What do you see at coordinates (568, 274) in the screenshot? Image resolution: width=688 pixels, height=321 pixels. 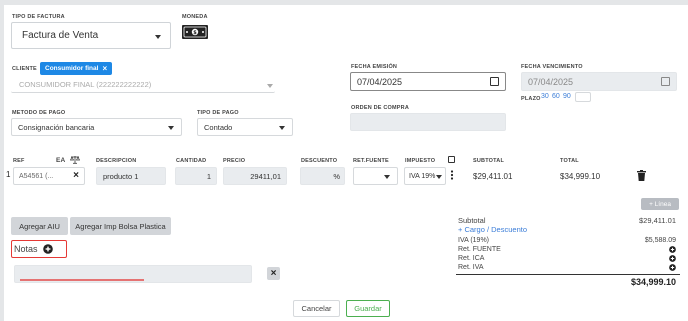 I see `totals-divider` at bounding box center [568, 274].